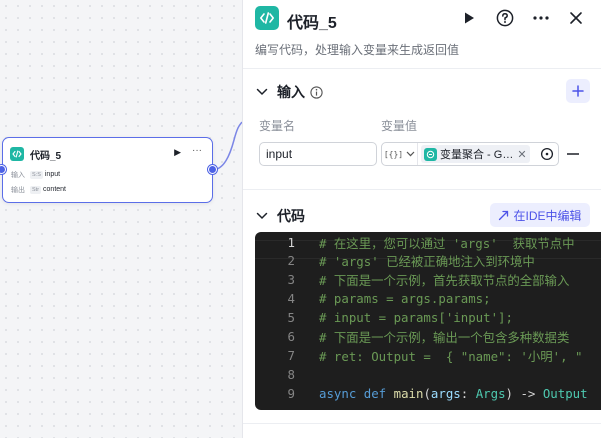 The image size is (601, 438). I want to click on expand-icon, so click(504, 215).